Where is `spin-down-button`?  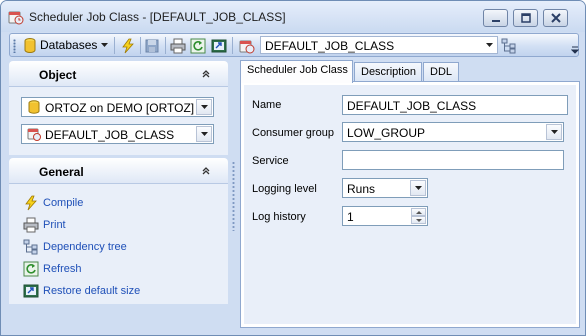
spin-down-button is located at coordinates (418, 220).